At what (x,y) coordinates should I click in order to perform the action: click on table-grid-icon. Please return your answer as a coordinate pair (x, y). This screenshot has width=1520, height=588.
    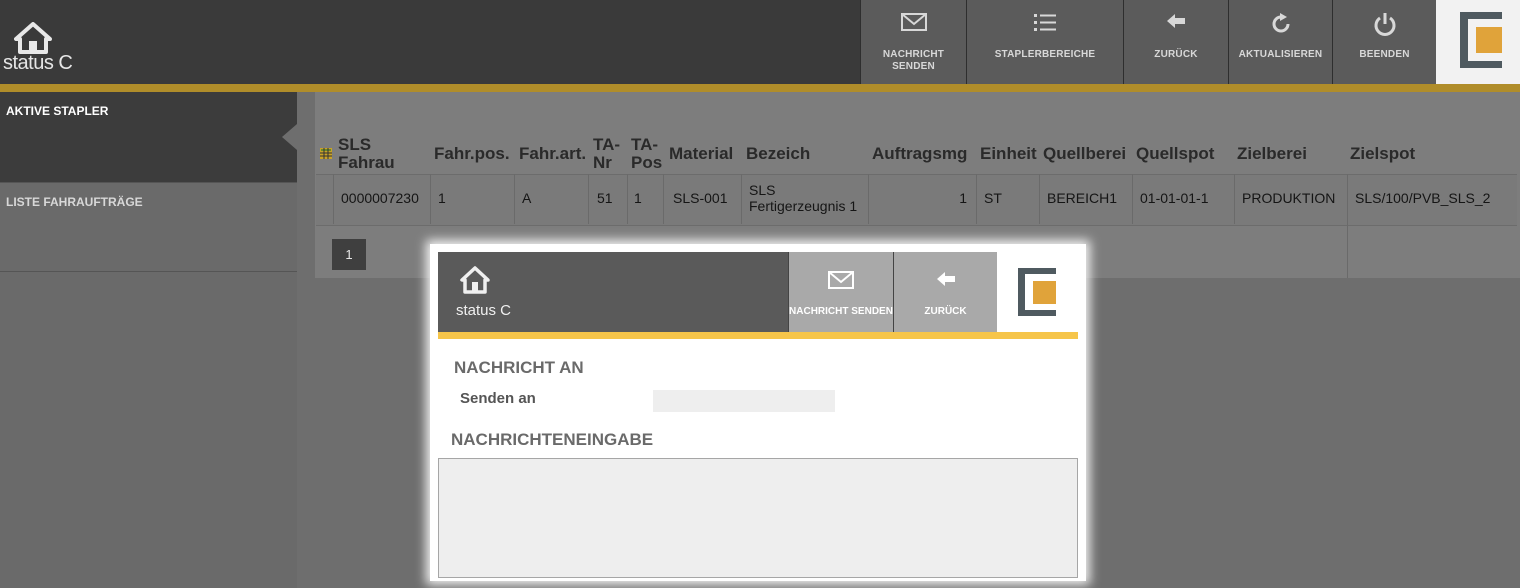
    Looking at the image, I should click on (326, 153).